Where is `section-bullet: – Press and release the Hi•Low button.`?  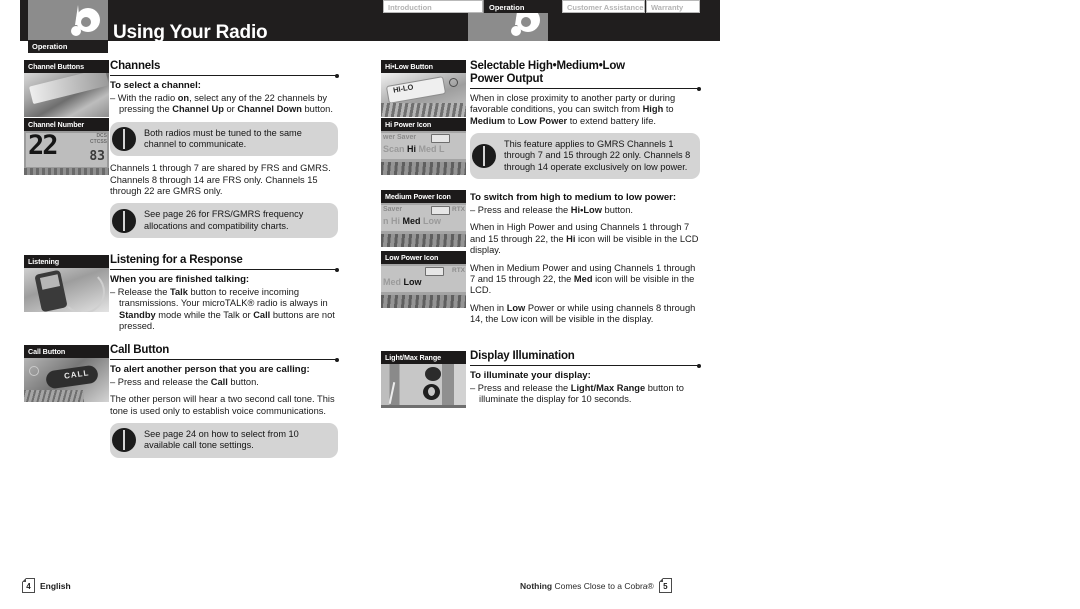
section-bullet: – Press and release the Hi•Low button. is located at coordinates (551, 210).